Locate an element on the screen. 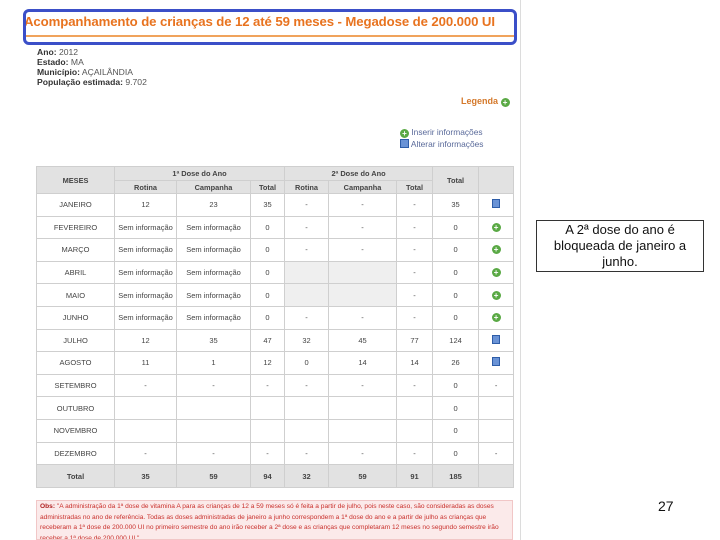 This screenshot has width=720, height=540. cell-total: 124 is located at coordinates (456, 340).